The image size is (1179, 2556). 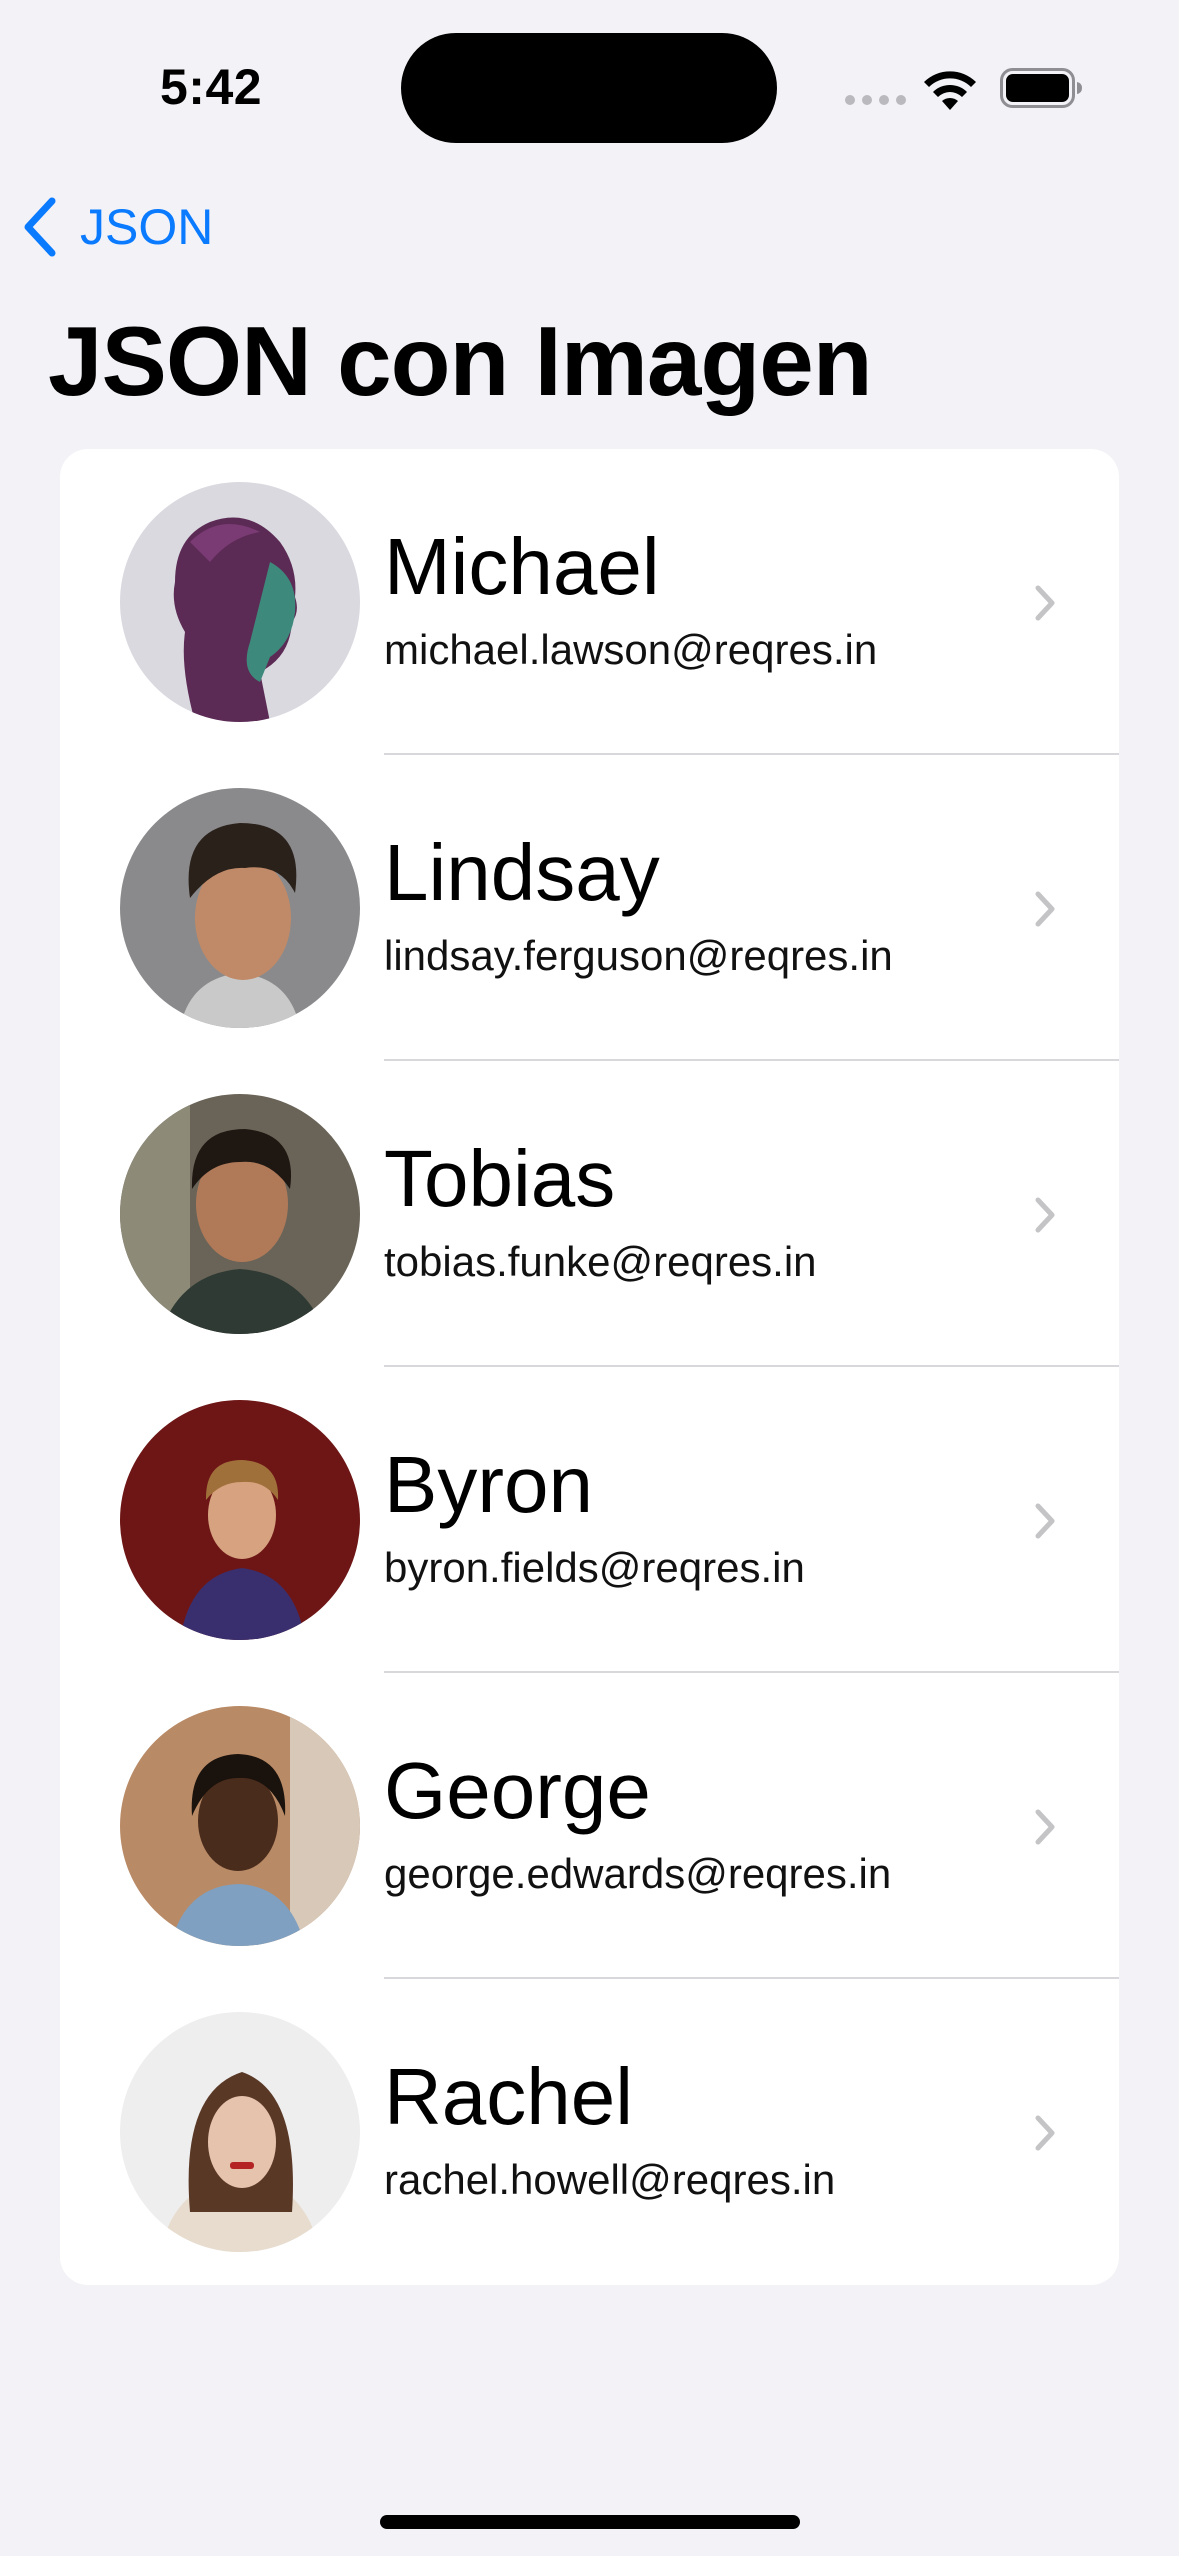 I want to click on status-time: 5:42, so click(x=211, y=87).